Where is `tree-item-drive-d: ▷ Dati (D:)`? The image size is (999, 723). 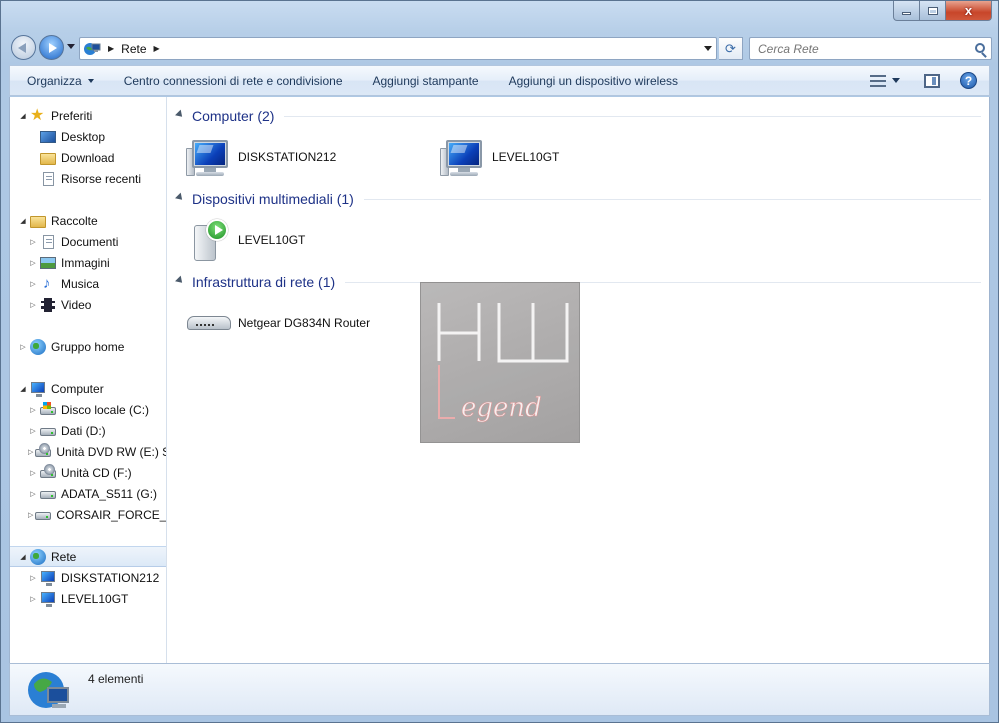
tree-item-drive-d: ▷ Dati (D:) is located at coordinates (88, 430).